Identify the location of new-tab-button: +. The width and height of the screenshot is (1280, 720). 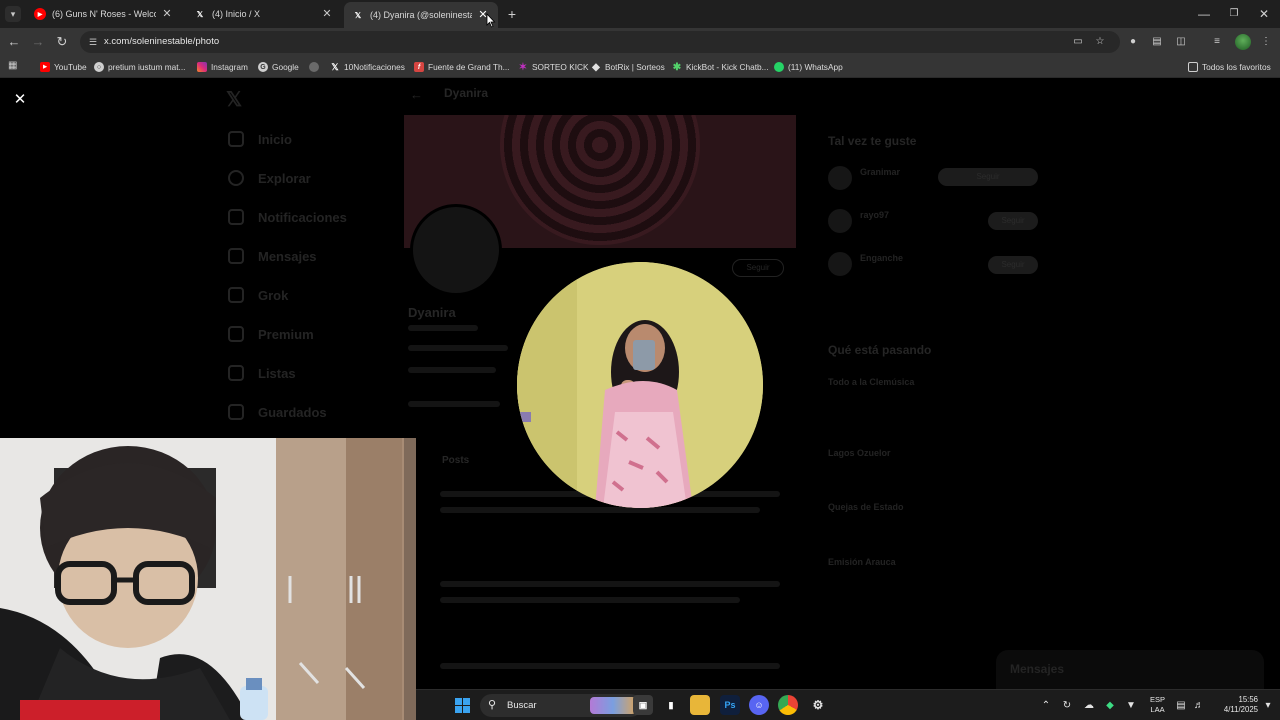
(512, 14).